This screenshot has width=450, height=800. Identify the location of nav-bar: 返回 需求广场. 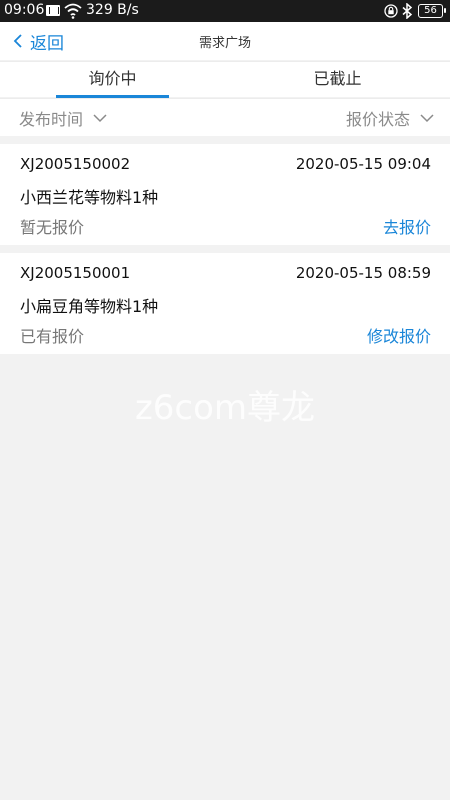
(225, 41).